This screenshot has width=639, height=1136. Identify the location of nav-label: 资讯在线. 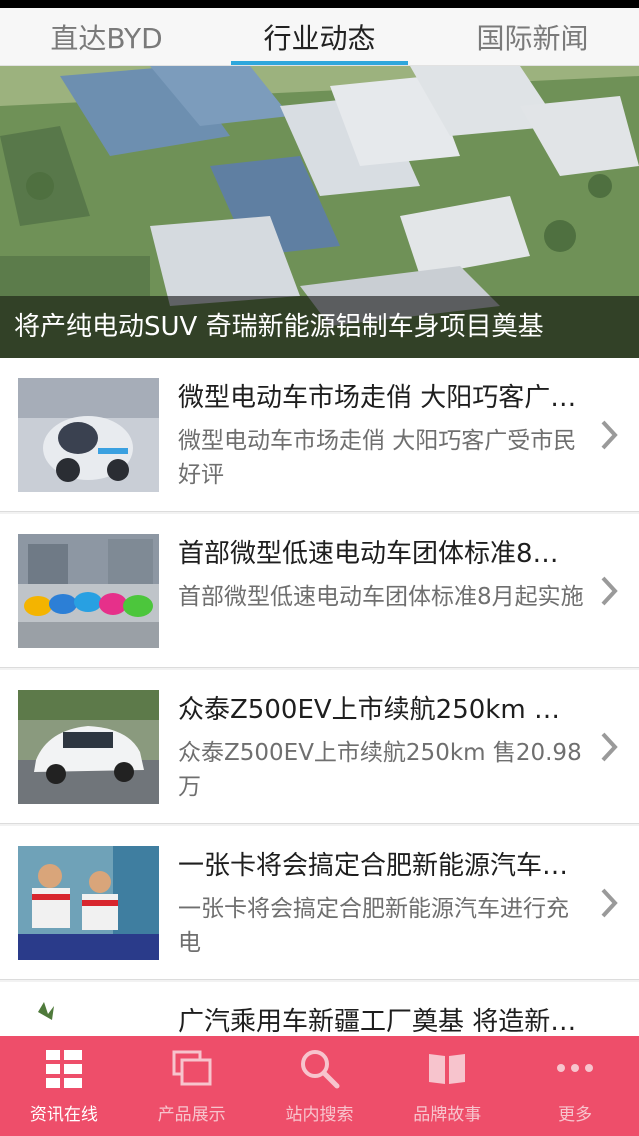
(63, 1115).